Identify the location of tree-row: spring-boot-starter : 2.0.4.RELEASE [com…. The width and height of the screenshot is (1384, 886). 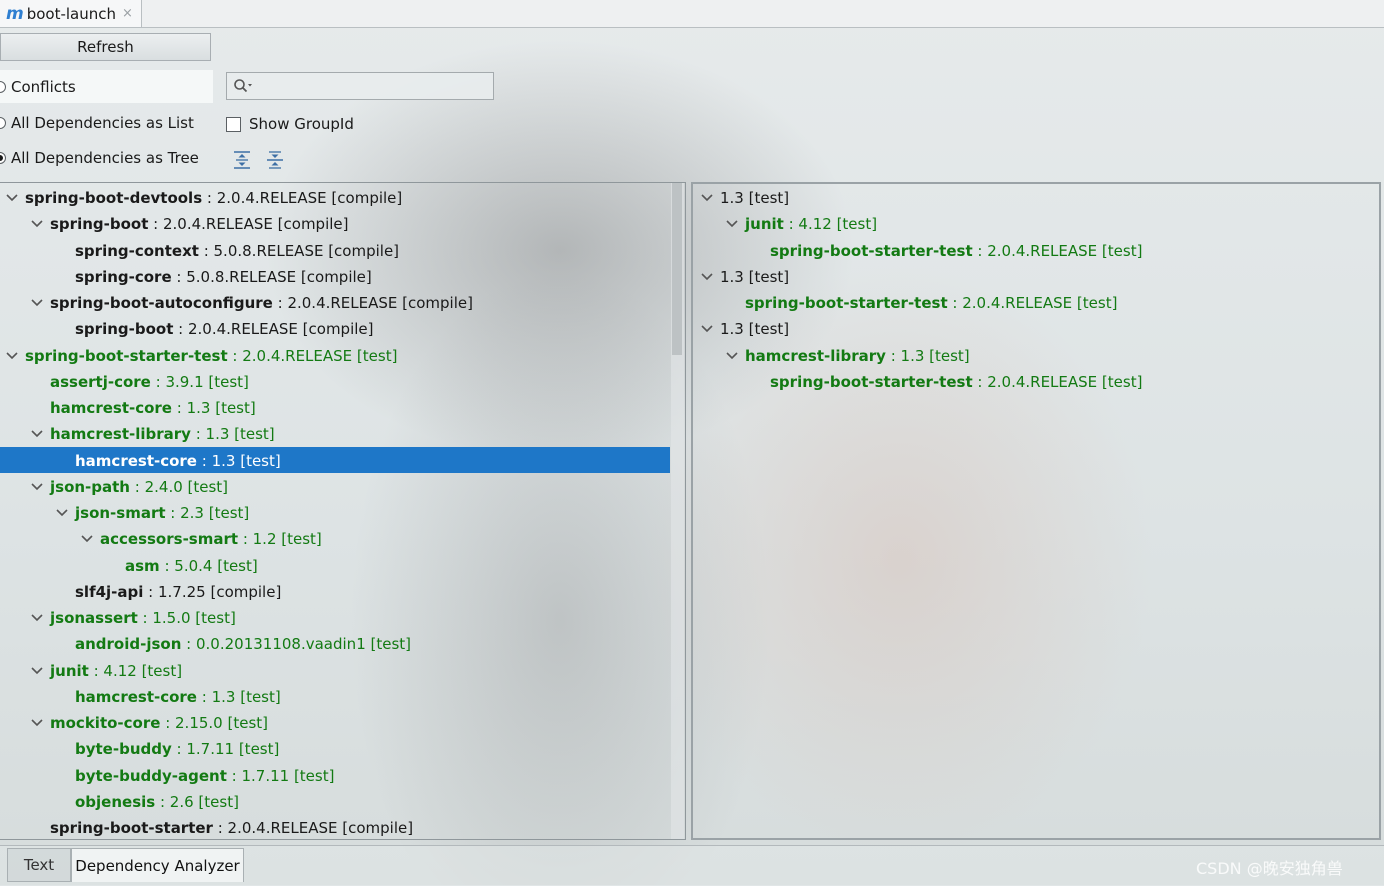
(231, 827).